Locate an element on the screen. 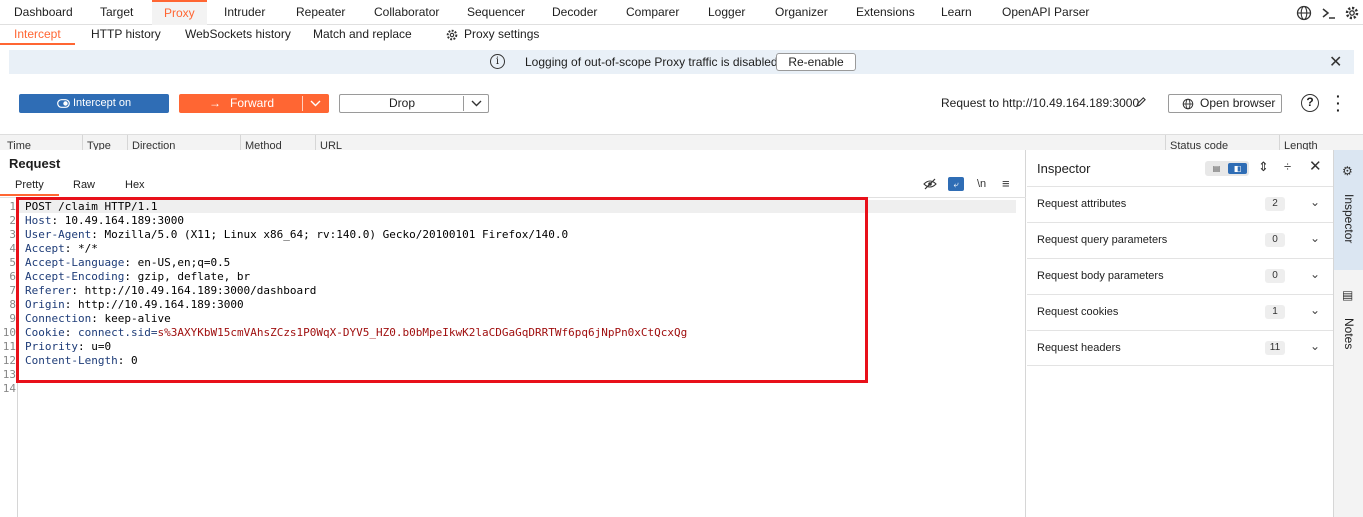 The image size is (1363, 517). tab-repeater: Repeater is located at coordinates (320, 12).